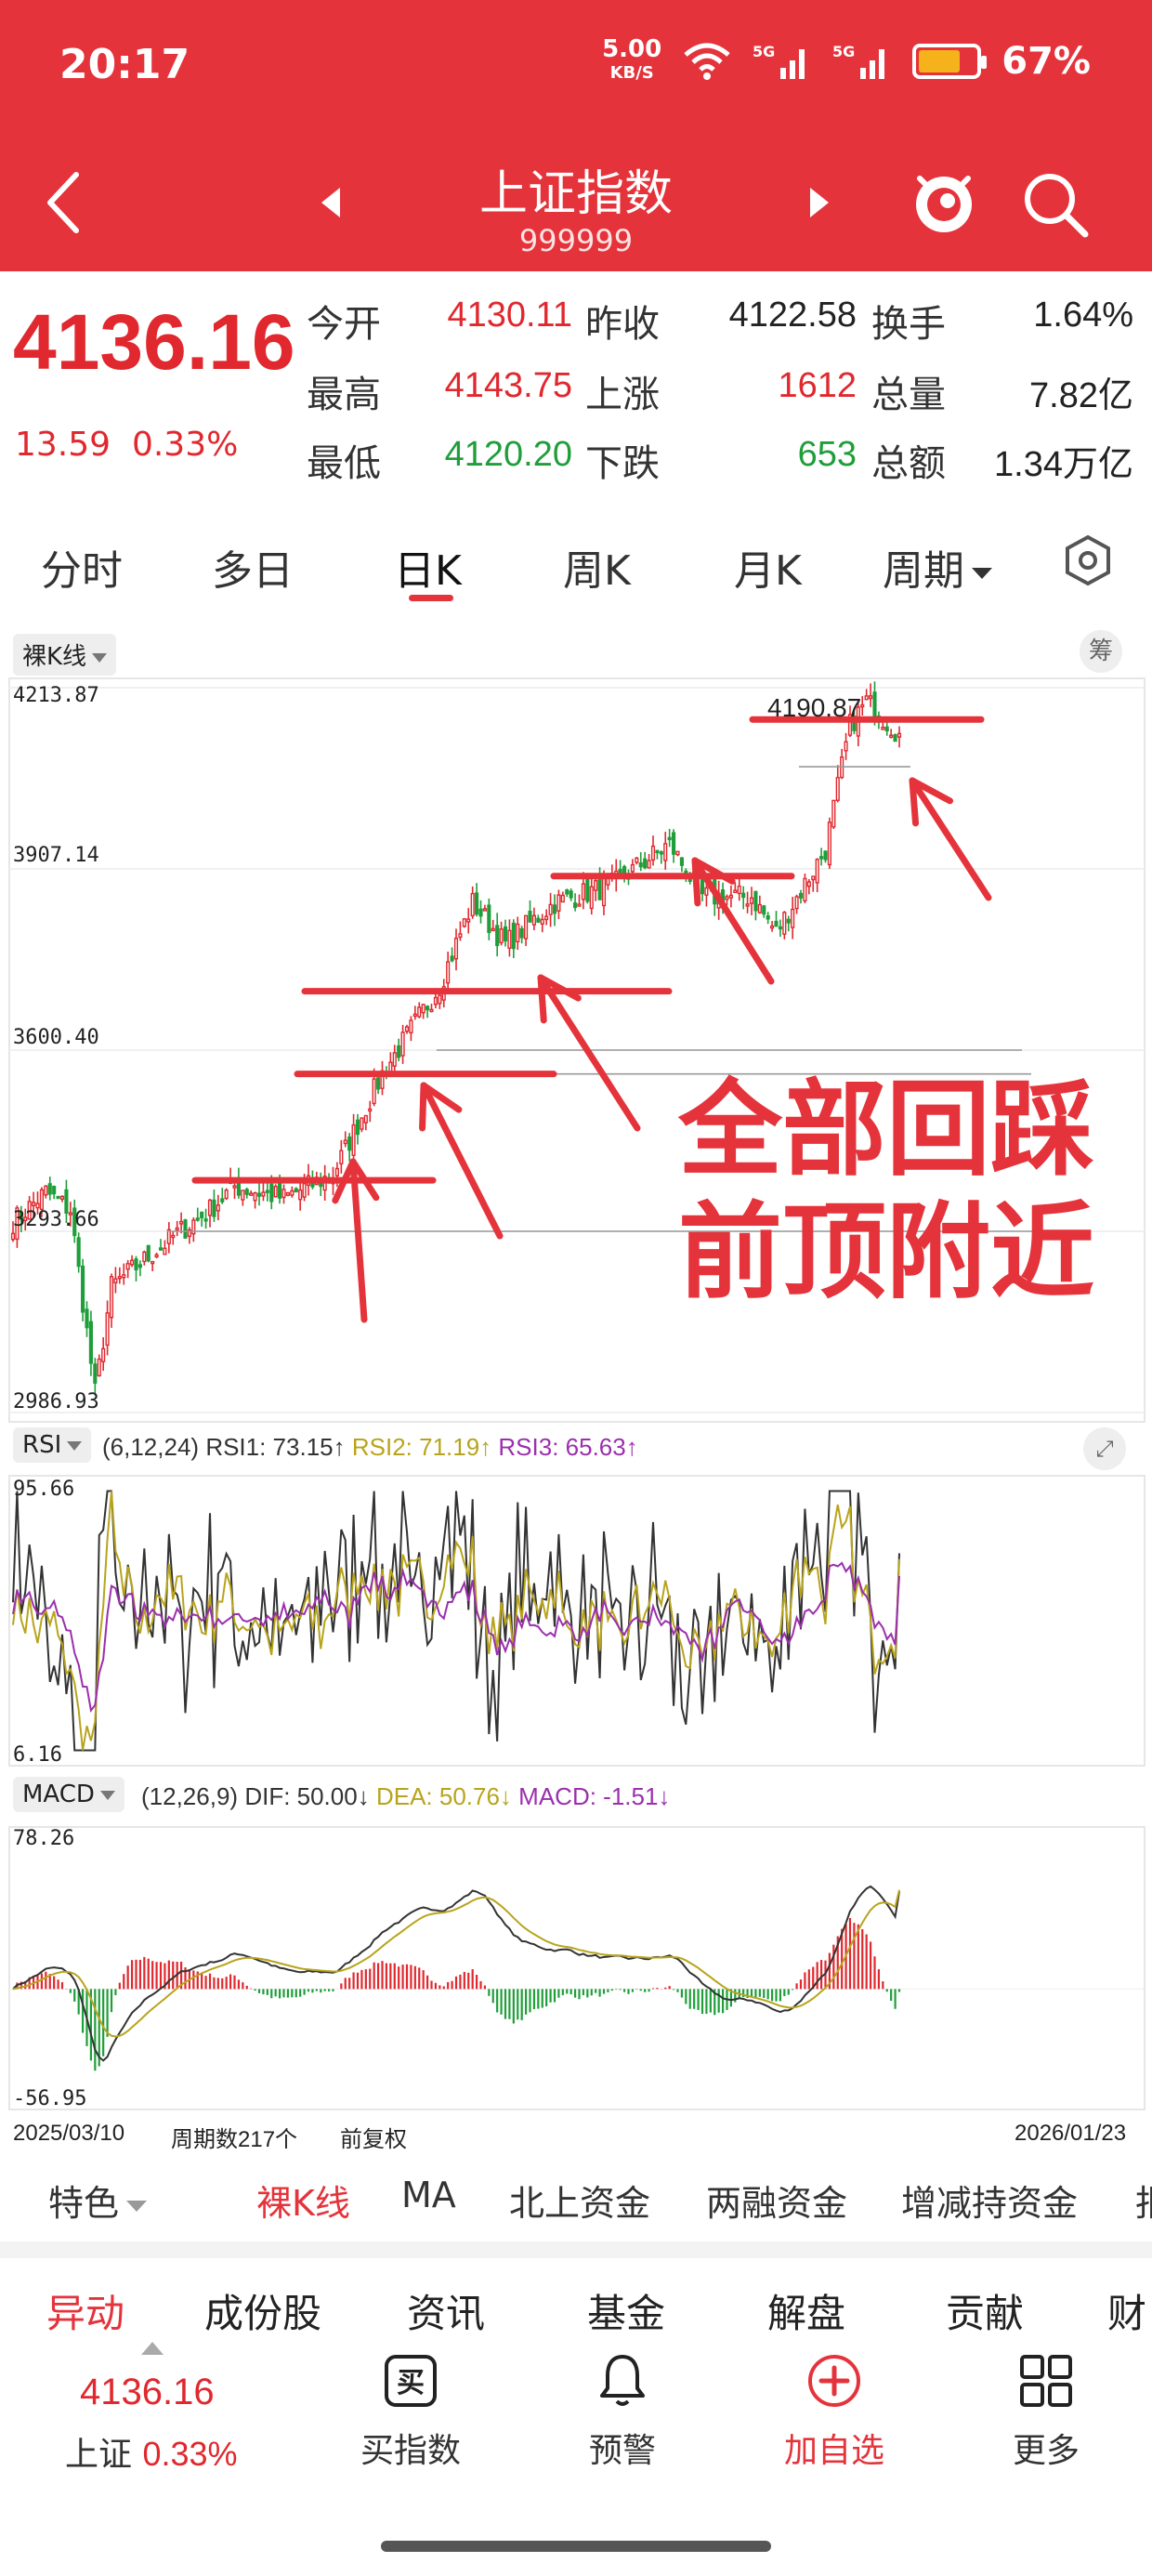  I want to click on period-tab: 周K, so click(597, 567).